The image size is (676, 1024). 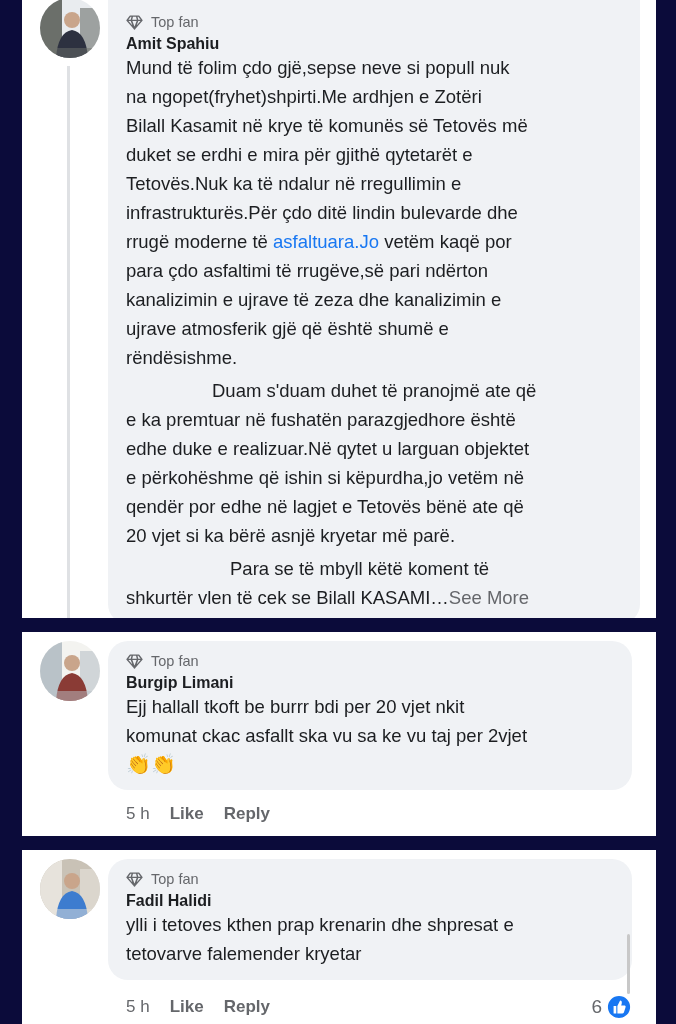 I want to click on comment-text: Para se të mbyll këtë koment të shkurtër vlen të cek se Bilall KASAMI…See More, so click(x=328, y=583).